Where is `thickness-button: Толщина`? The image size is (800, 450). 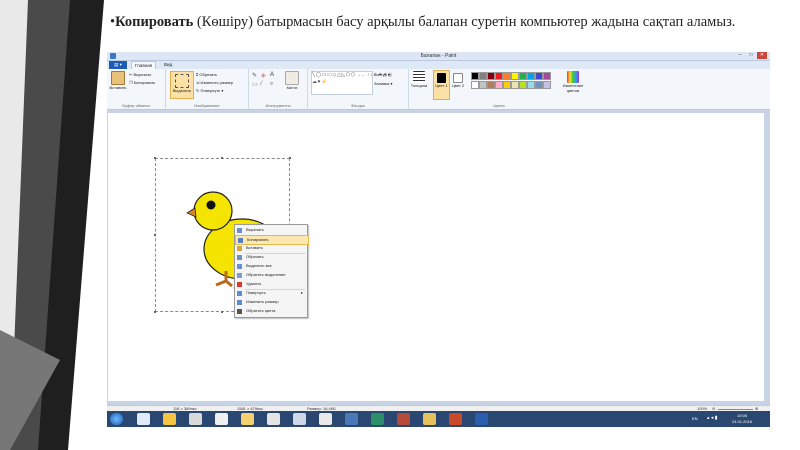
thickness-button: Толщина is located at coordinates (419, 79).